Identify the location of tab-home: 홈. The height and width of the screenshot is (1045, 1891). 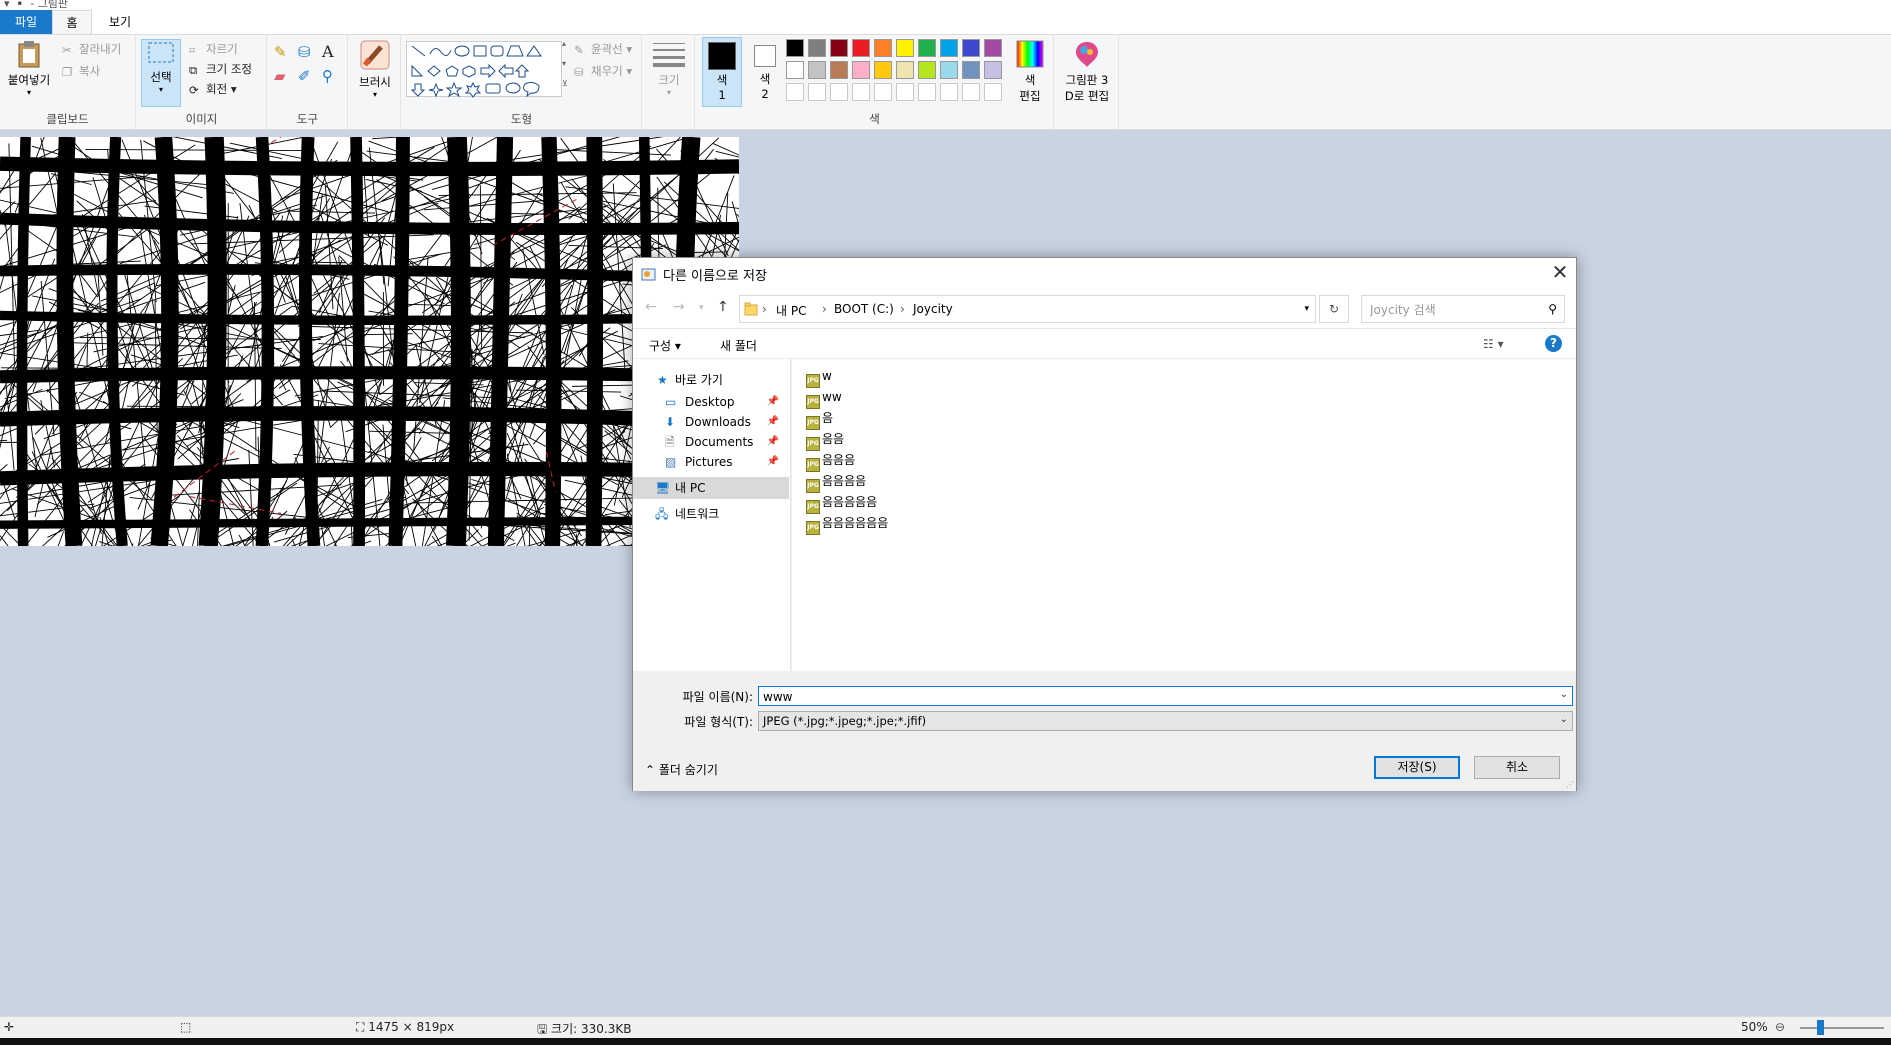
(72, 22).